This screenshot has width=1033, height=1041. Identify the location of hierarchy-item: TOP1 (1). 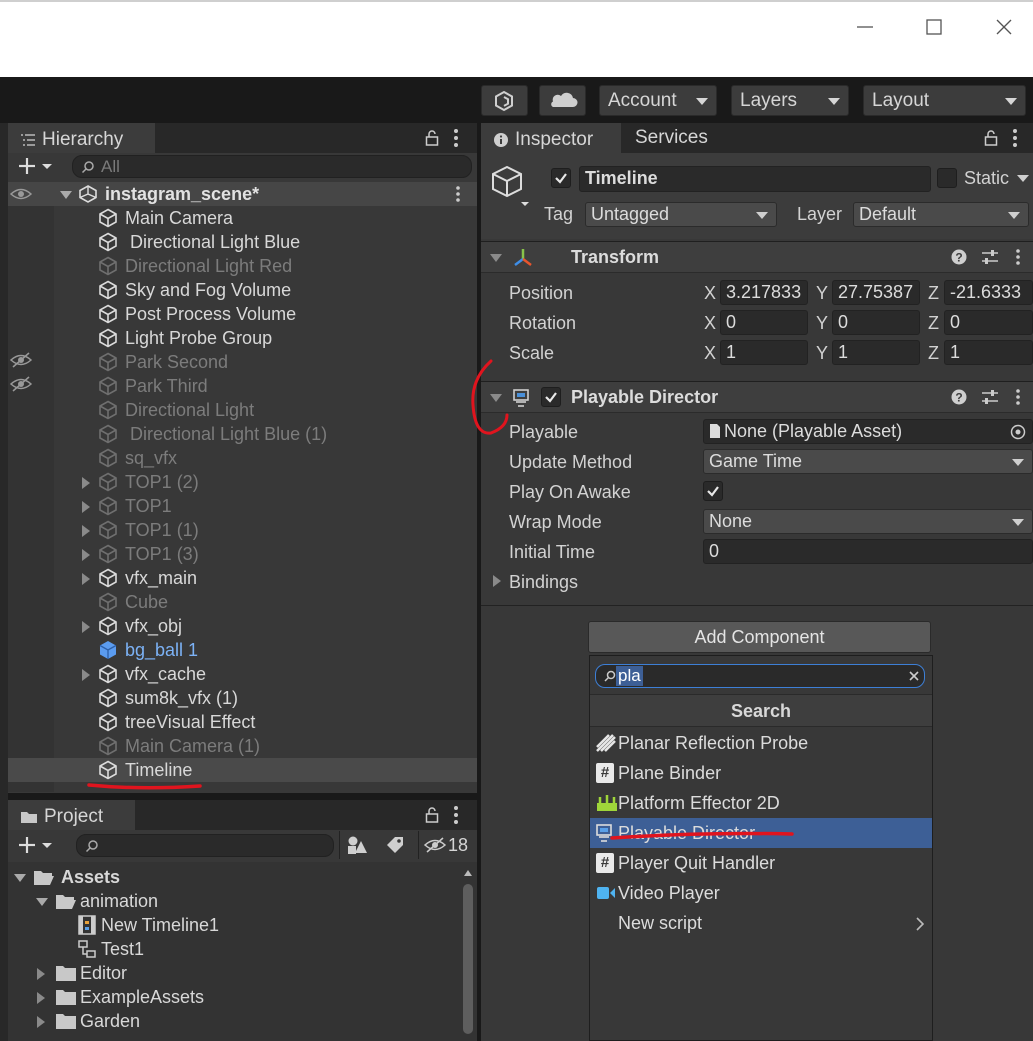
(242, 530).